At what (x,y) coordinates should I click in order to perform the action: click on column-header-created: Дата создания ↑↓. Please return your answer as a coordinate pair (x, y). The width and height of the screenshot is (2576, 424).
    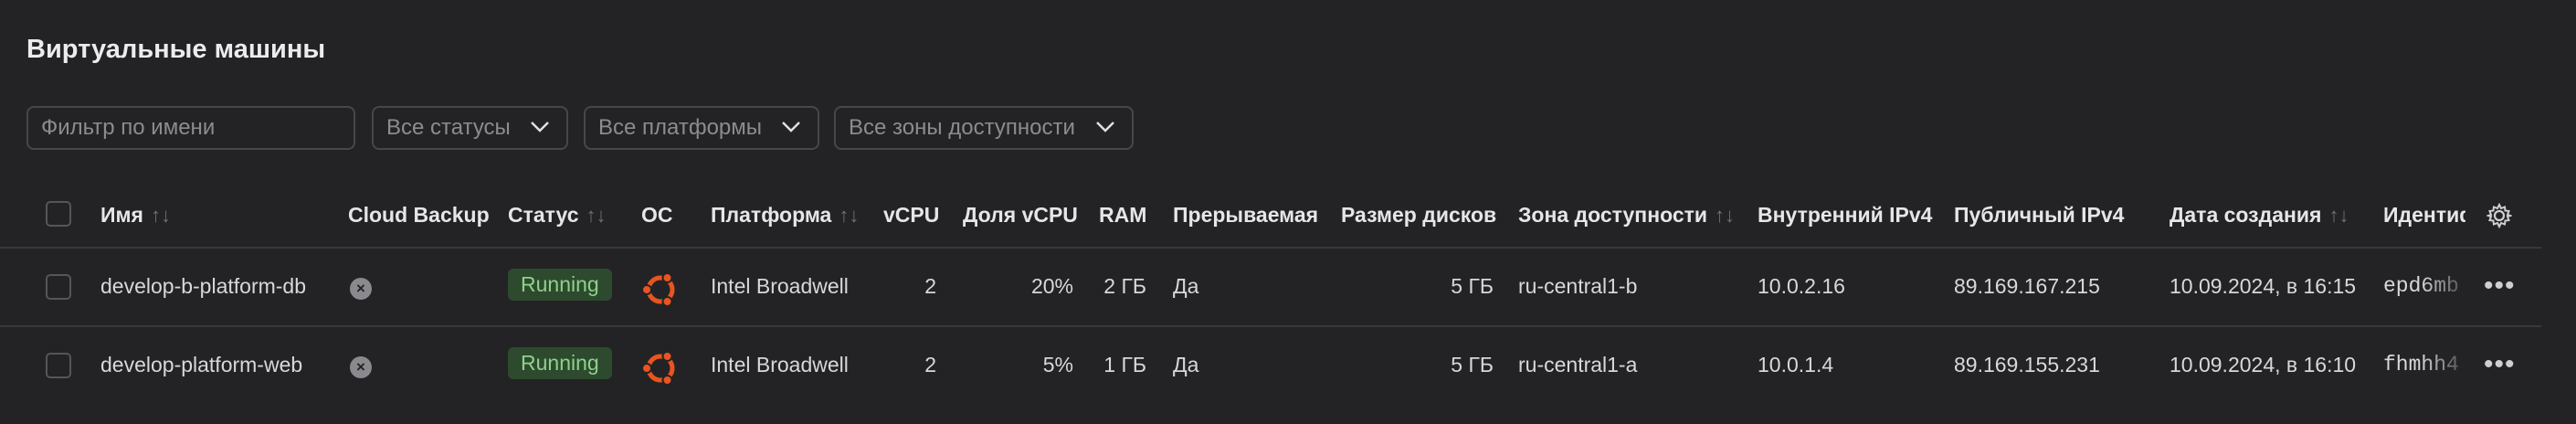
    Looking at the image, I should click on (2260, 215).